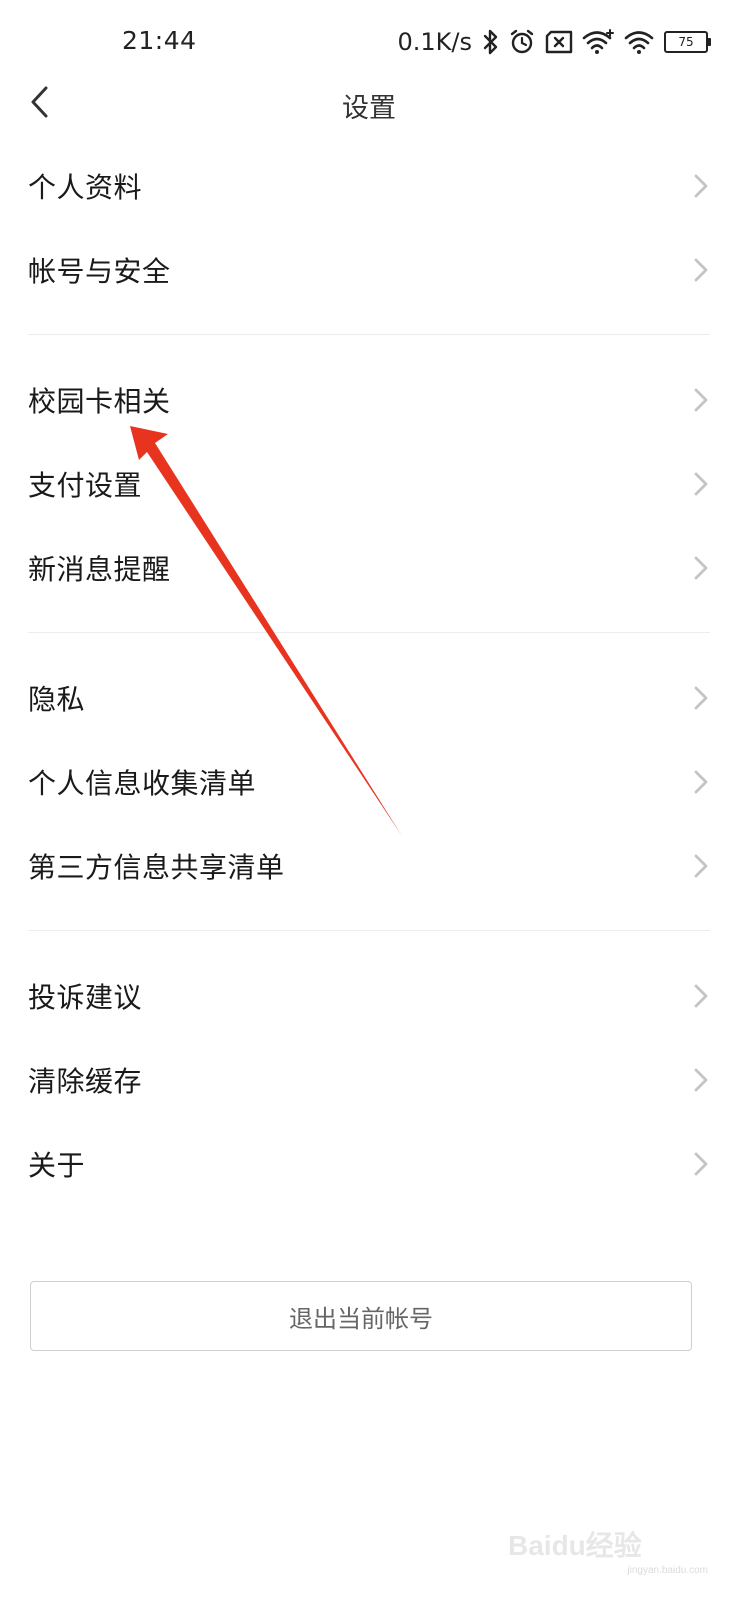  What do you see at coordinates (156, 867) in the screenshot?
I see `settings-item-label: 第三方信息共享清单` at bounding box center [156, 867].